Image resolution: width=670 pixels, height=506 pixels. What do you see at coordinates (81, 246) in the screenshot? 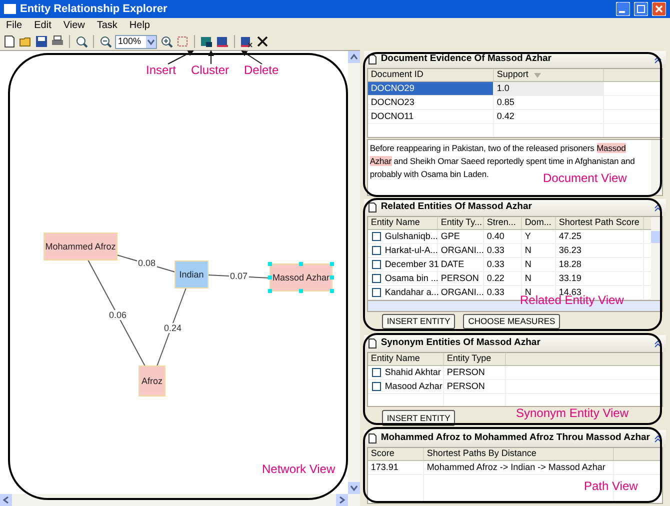
I see `entity-node: Mohammed Afroz` at bounding box center [81, 246].